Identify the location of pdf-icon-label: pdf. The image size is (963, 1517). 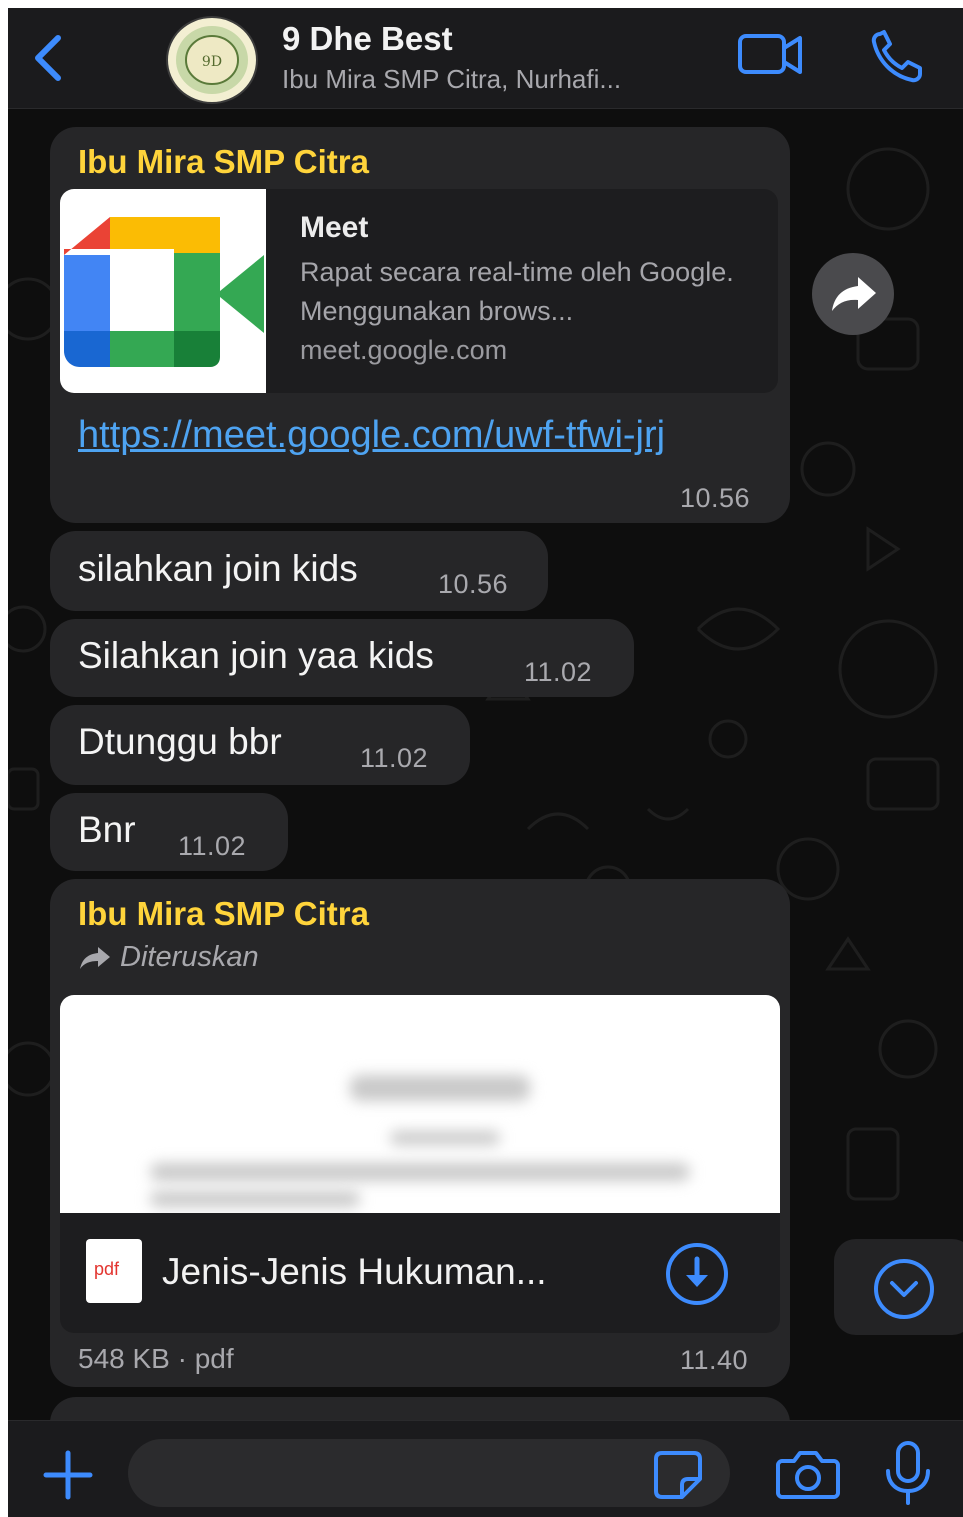
(107, 1269).